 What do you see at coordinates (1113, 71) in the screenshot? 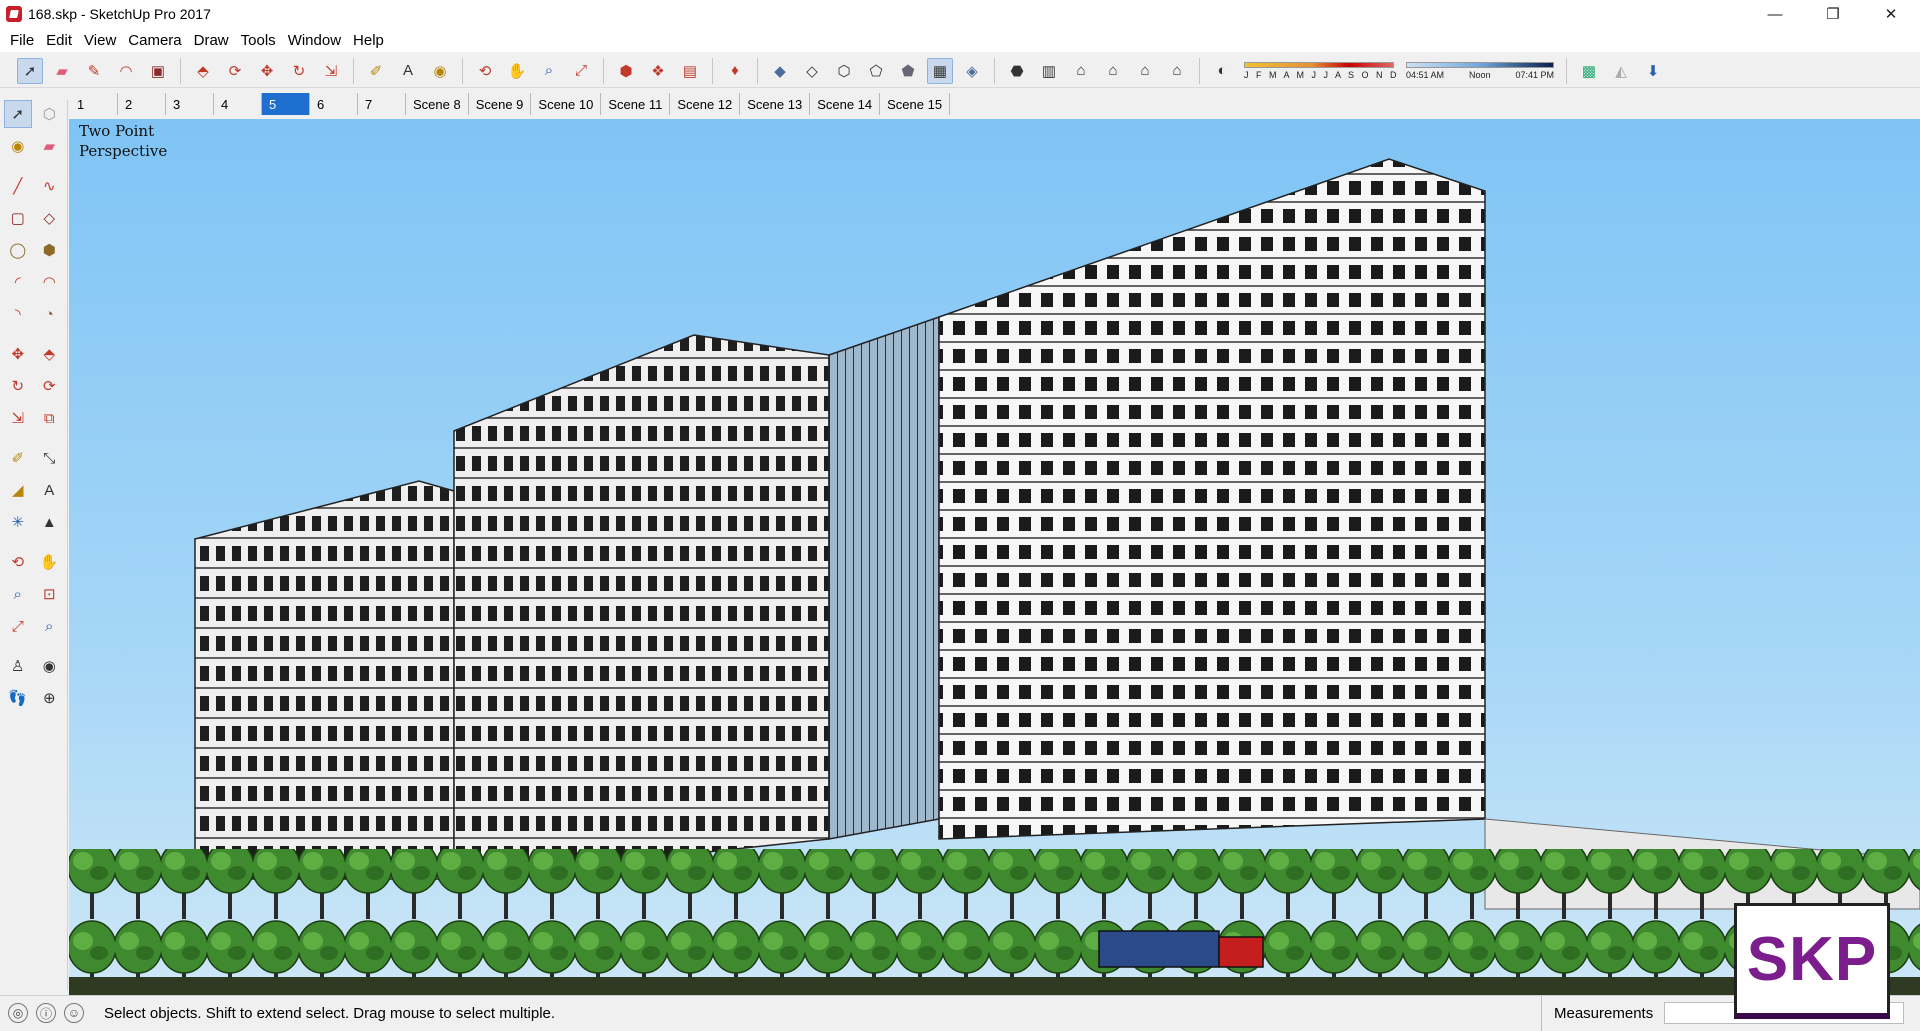
I see `right-view-icon: ⌂` at bounding box center [1113, 71].